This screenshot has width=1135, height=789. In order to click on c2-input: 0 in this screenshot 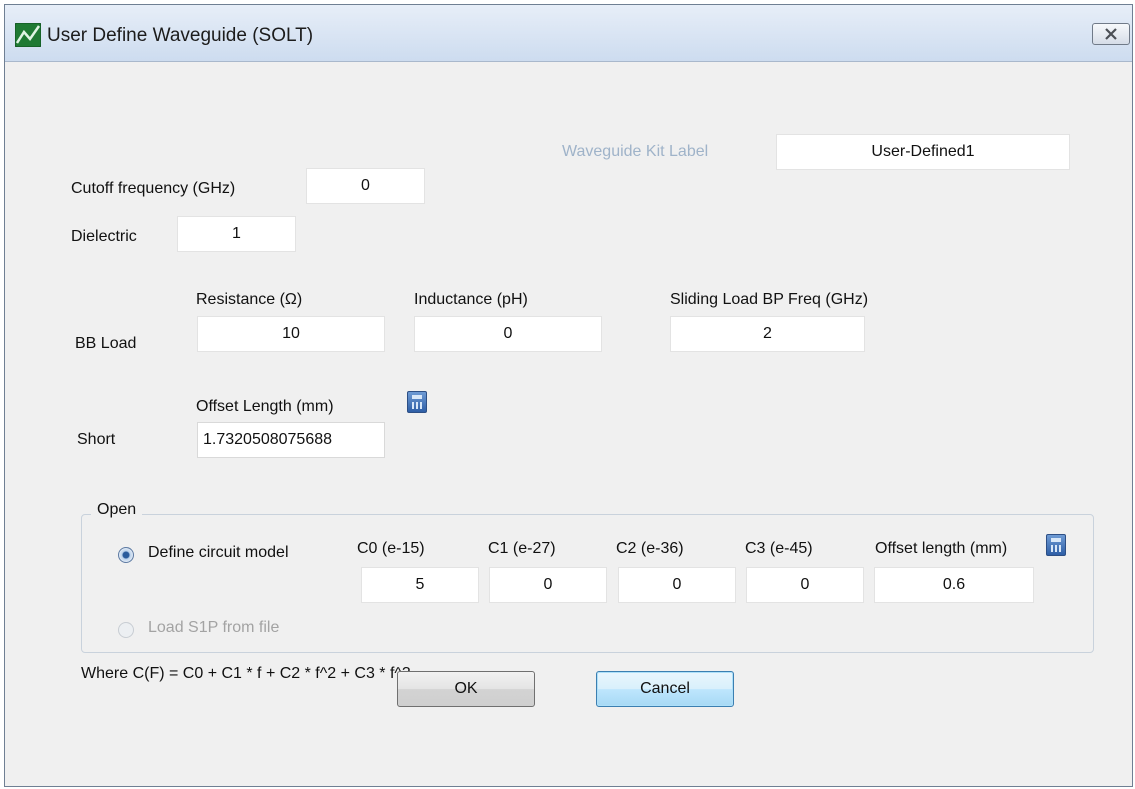, I will do `click(677, 585)`.